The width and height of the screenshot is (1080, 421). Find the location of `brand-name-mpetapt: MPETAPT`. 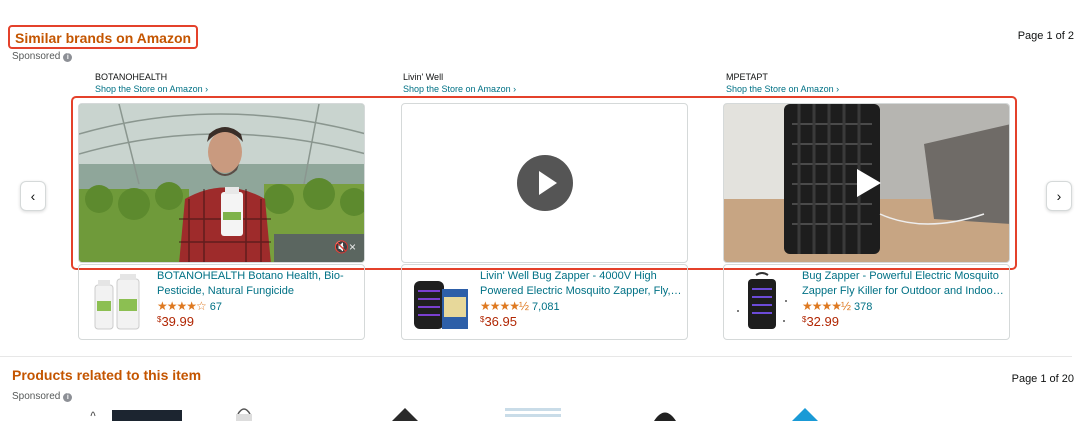

brand-name-mpetapt: MPETAPT is located at coordinates (747, 77).